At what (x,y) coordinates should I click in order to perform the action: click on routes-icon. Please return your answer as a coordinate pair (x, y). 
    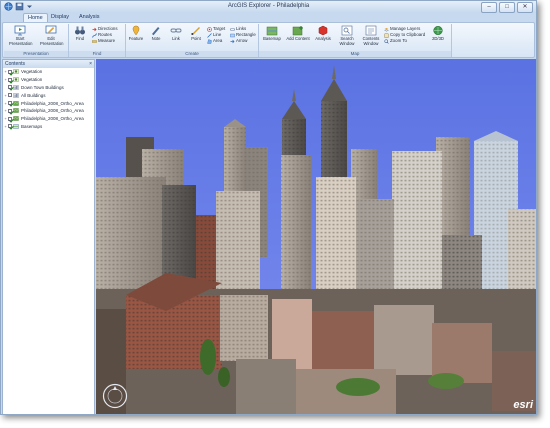
    Looking at the image, I should click on (94, 35).